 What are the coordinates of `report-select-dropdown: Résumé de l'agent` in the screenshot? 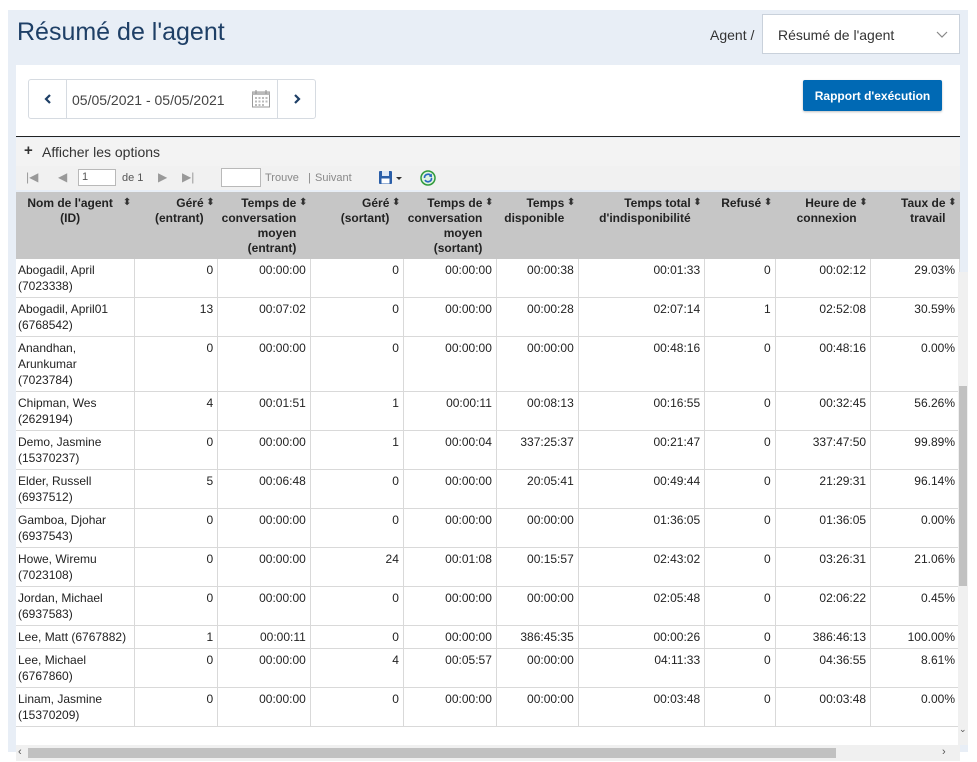 It's located at (861, 34).